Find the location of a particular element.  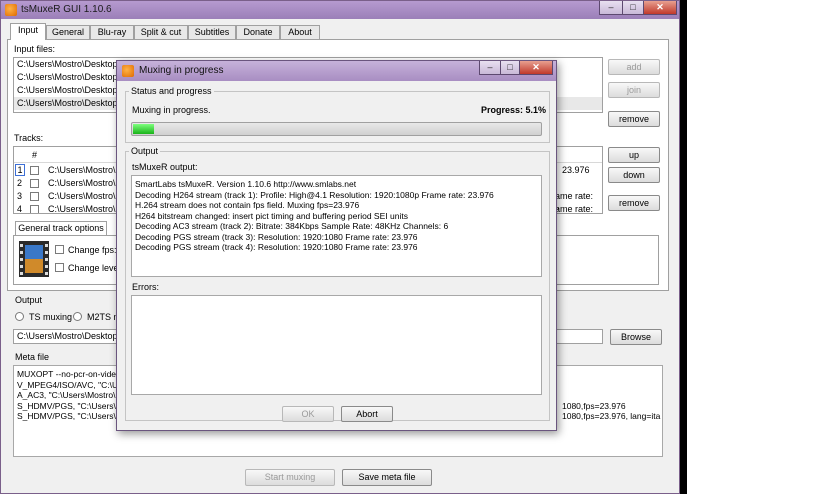

tsmuxer-output-label: tsMuxeR output: is located at coordinates (165, 167).